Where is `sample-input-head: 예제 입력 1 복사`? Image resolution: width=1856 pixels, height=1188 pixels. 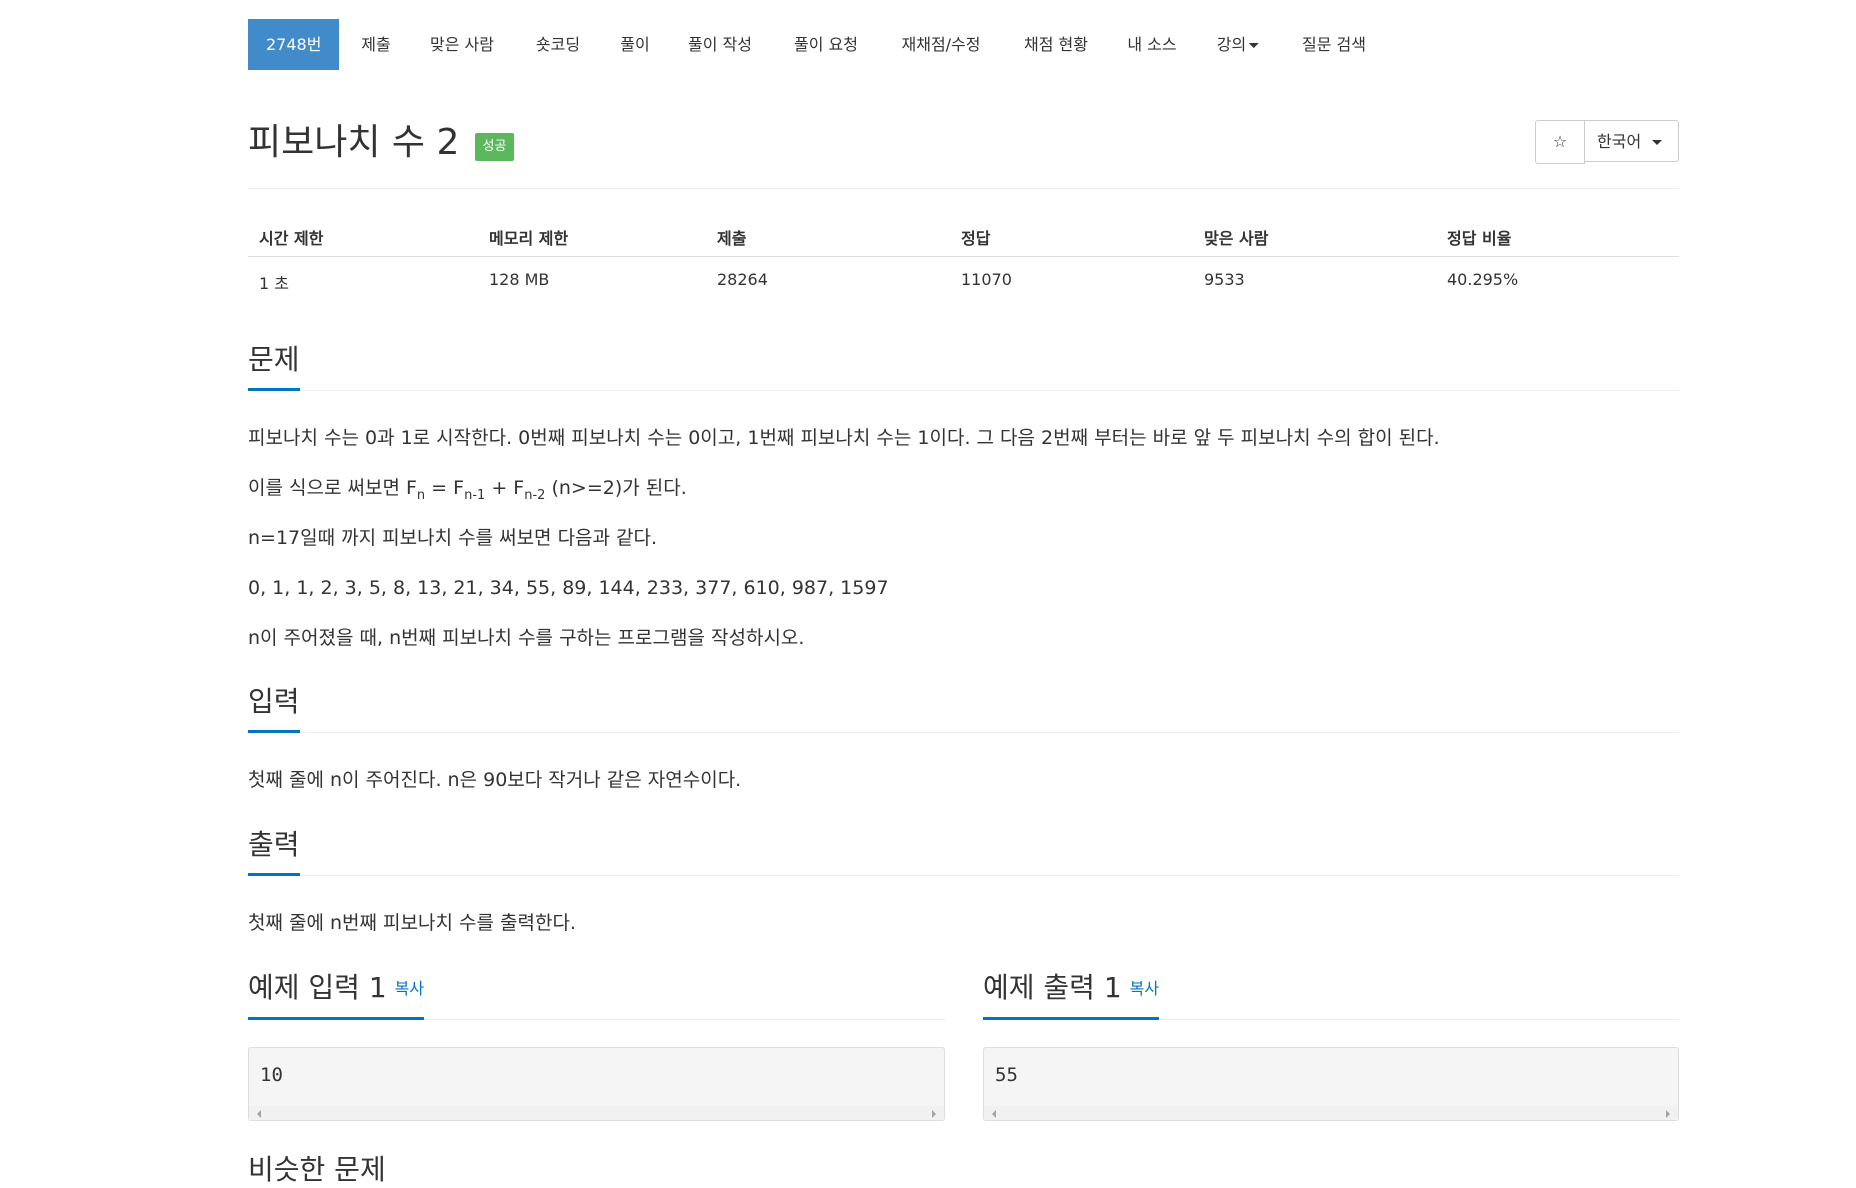 sample-input-head: 예제 입력 1 복사 is located at coordinates (596, 994).